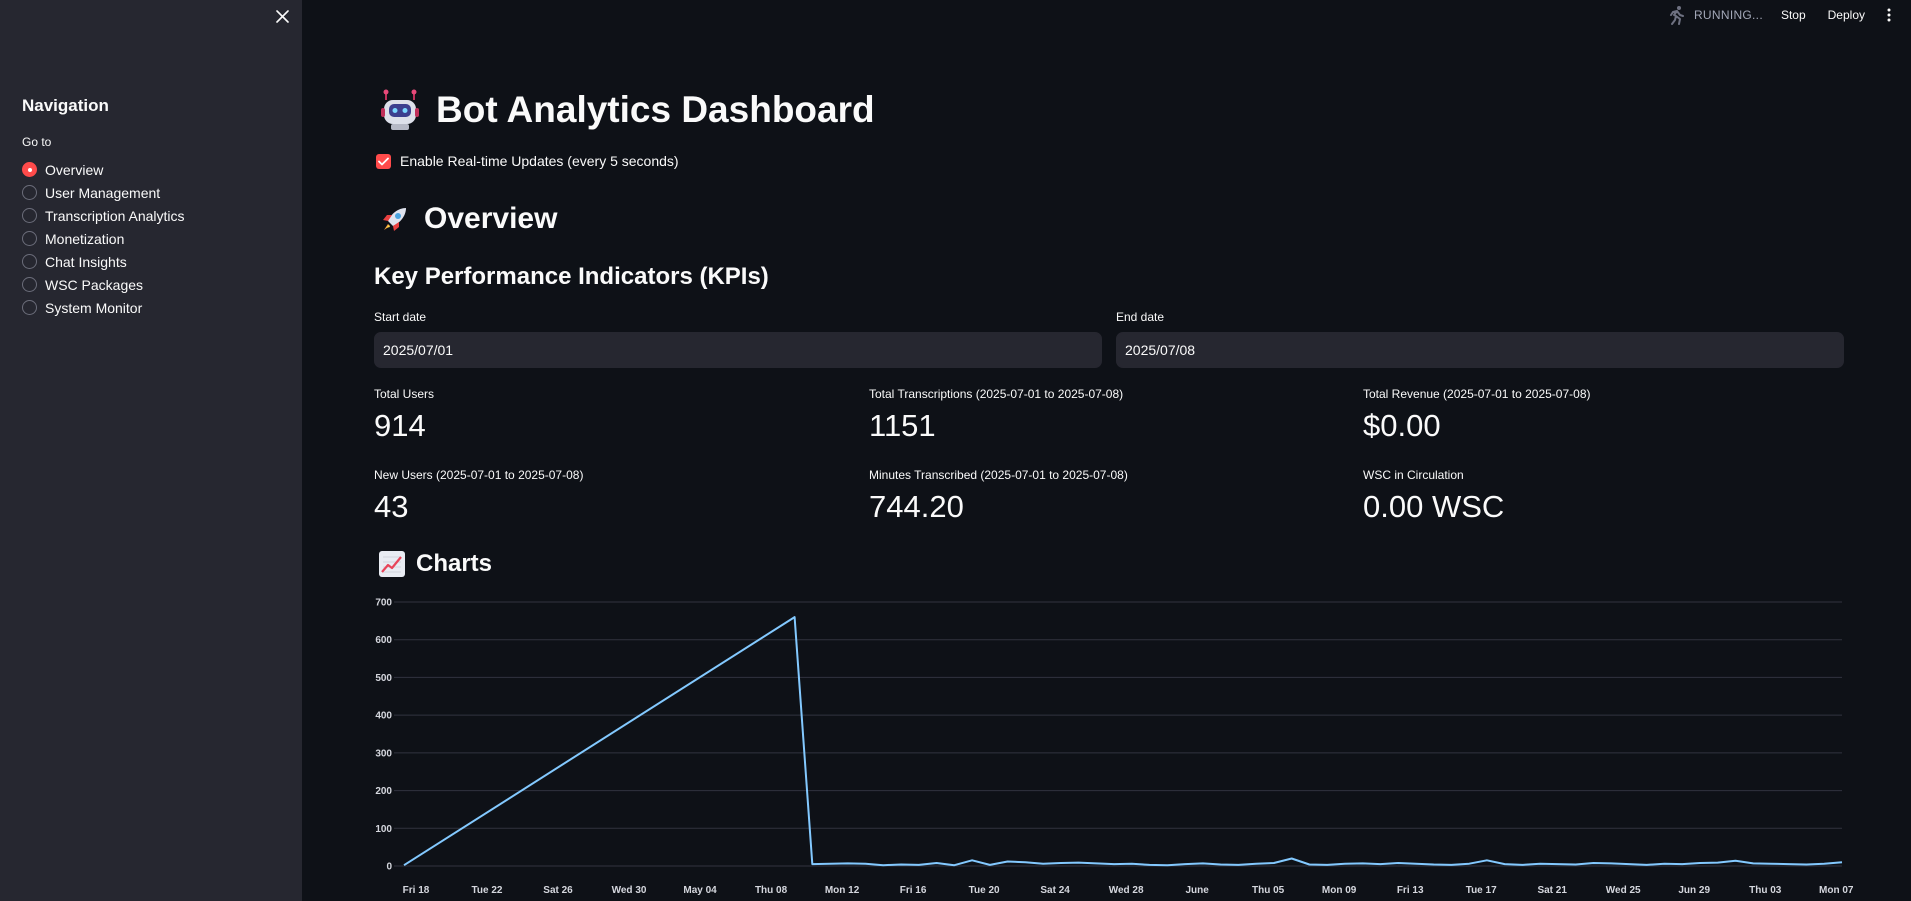 The image size is (1911, 901). Describe the element at coordinates (629, 890) in the screenshot. I see `x-tick-label: Wed 30` at that location.